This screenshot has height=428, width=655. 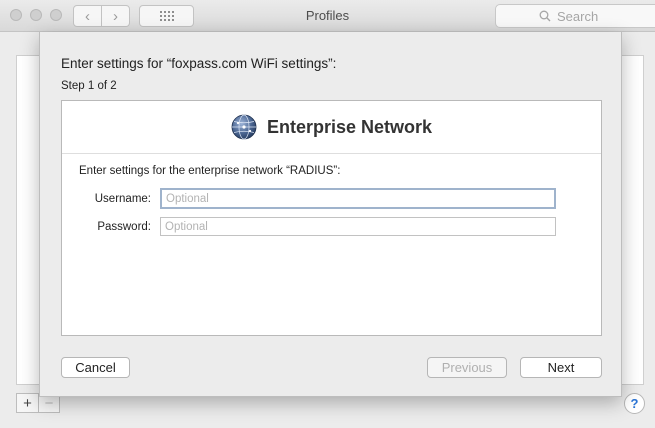 I want to click on network-globe-icon, so click(x=244, y=127).